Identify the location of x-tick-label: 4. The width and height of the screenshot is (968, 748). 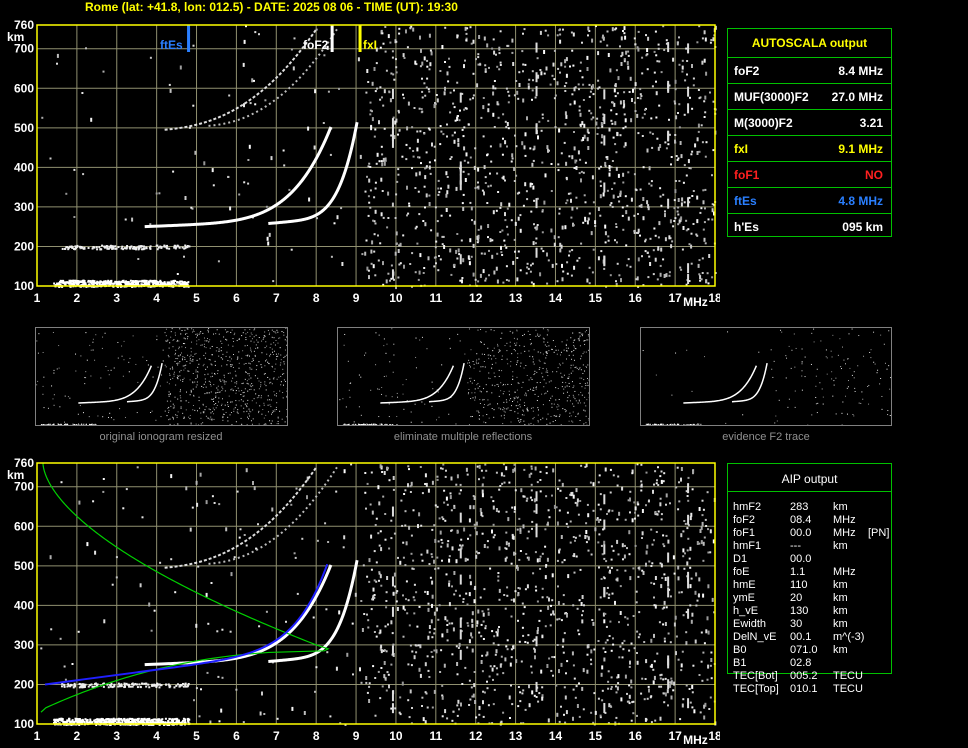
(156, 736).